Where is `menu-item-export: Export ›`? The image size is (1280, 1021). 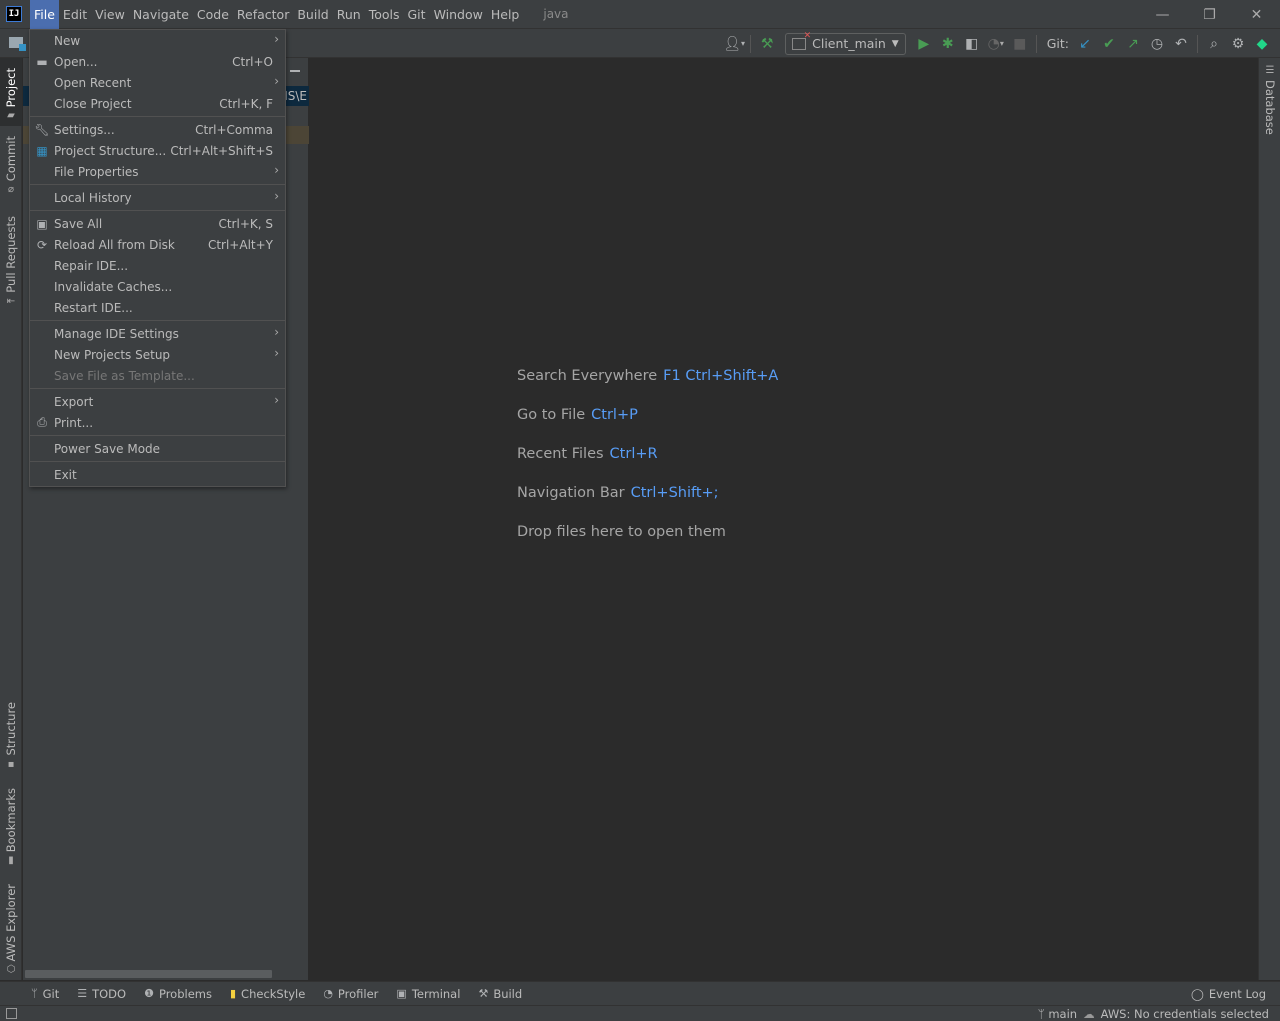
menu-item-export: Export › is located at coordinates (157, 401).